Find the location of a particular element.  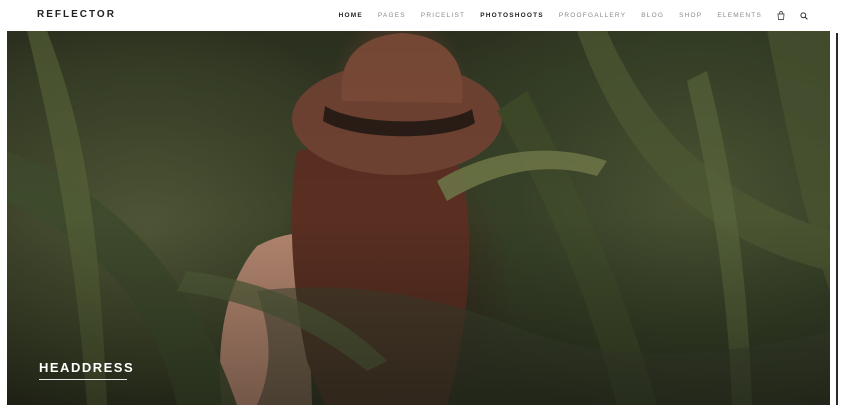

hero-title-underline is located at coordinates (83, 379).